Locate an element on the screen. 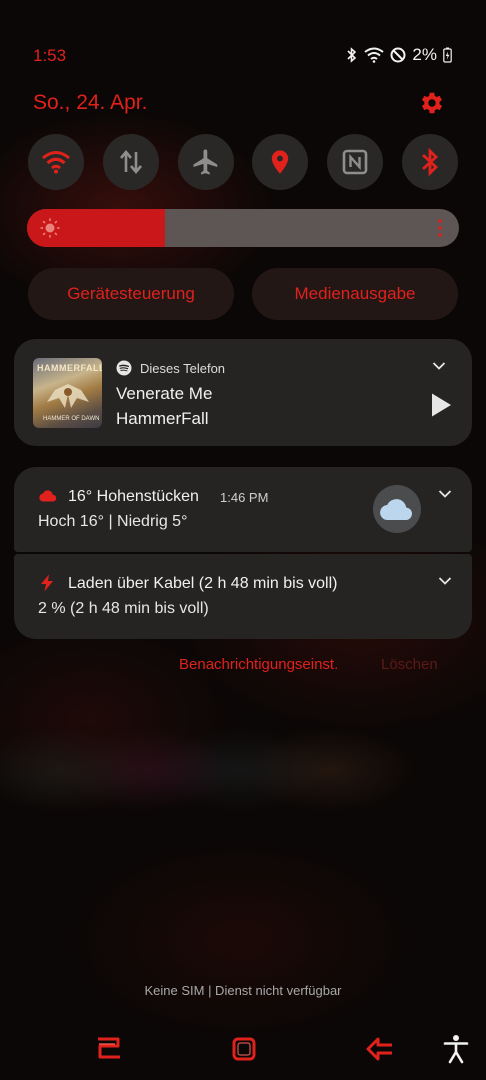 The width and height of the screenshot is (486, 1080). track-artist: HammerFall is located at coordinates (162, 418).